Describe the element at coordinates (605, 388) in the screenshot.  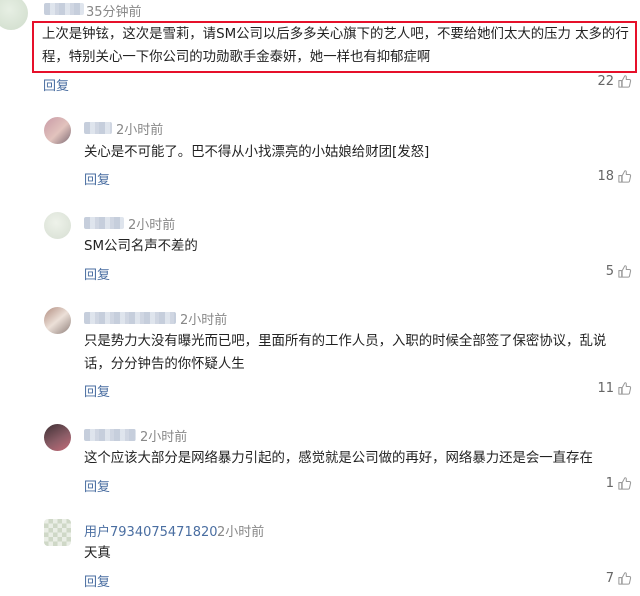
I see `like-count: 11` at that location.